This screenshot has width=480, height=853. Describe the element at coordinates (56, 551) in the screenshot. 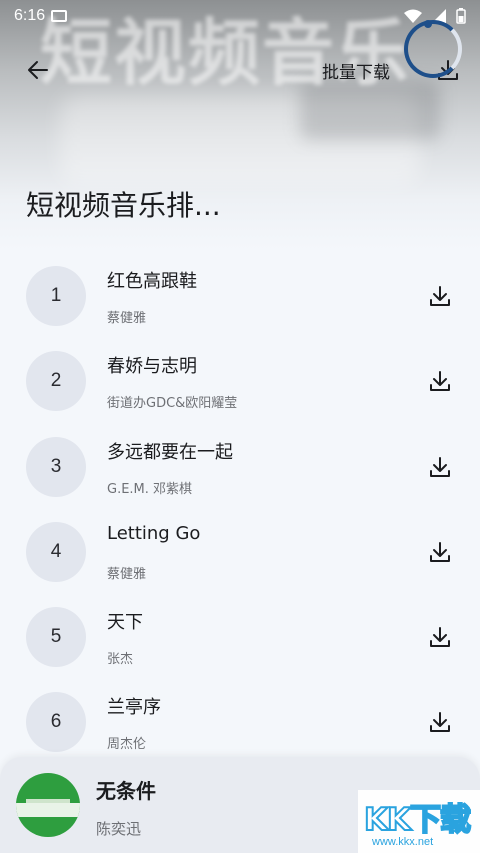

I see `rank-badge: 4` at that location.